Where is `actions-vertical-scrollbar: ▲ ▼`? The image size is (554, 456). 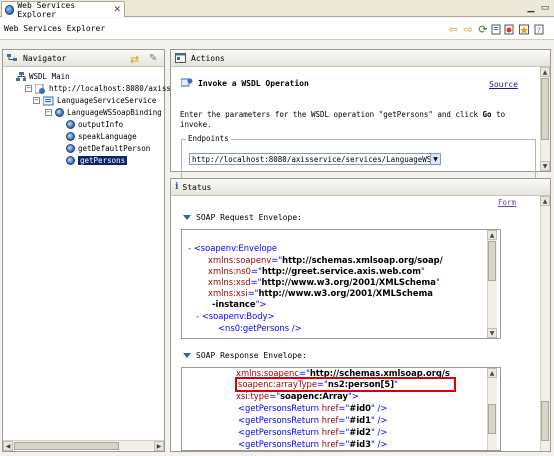
actions-vertical-scrollbar: ▲ ▼ is located at coordinates (545, 119).